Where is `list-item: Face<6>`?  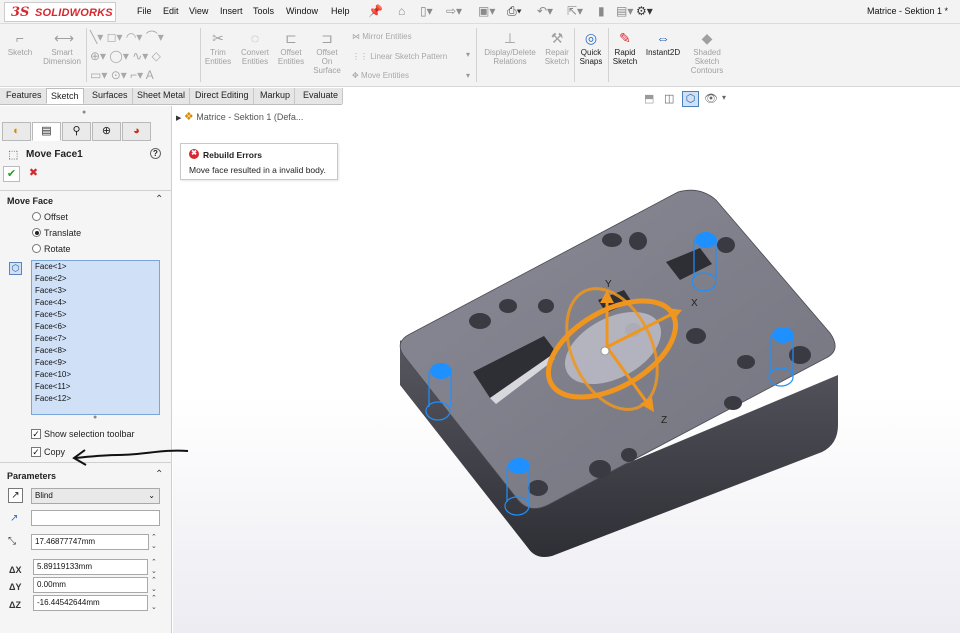 list-item: Face<6> is located at coordinates (95, 327).